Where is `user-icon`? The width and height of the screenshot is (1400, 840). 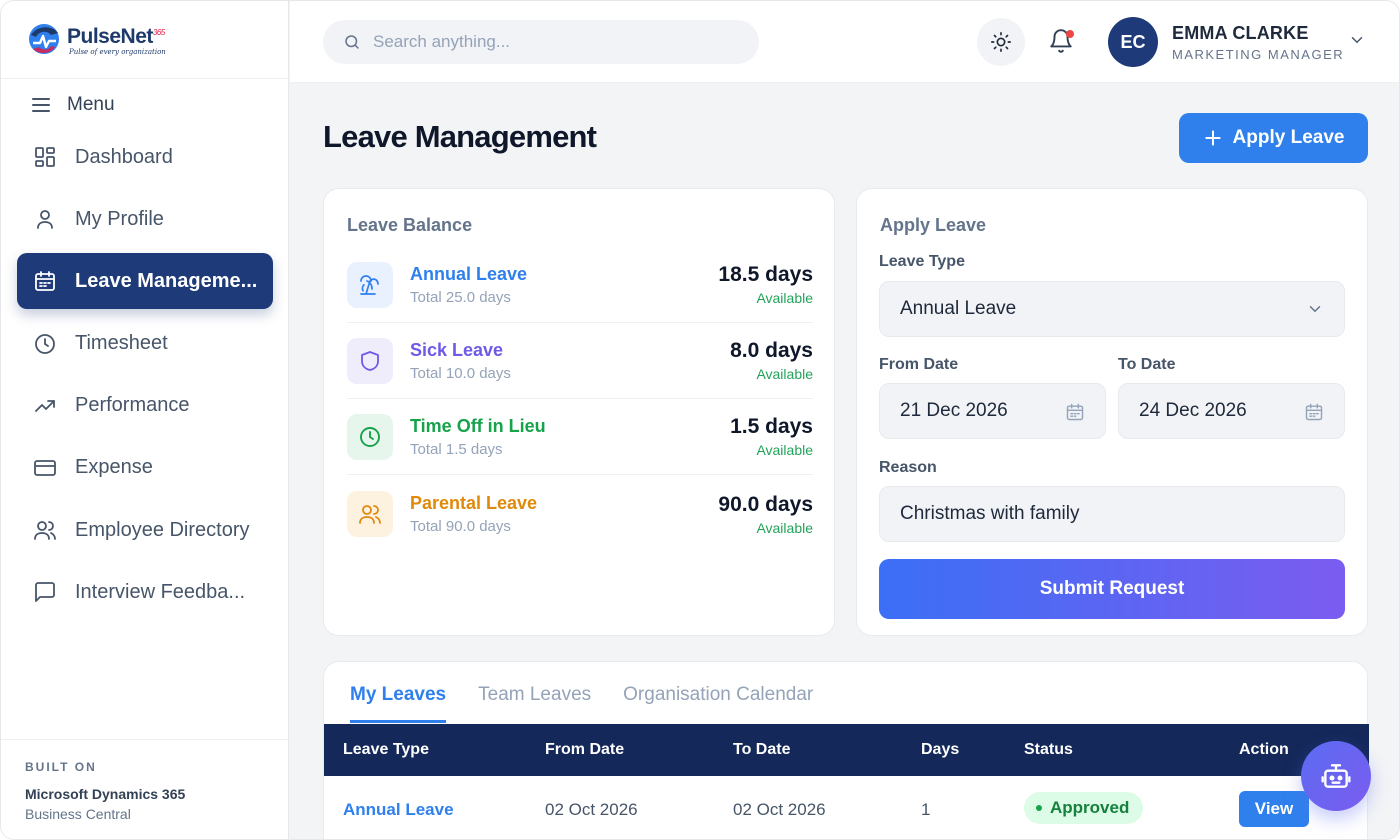
user-icon is located at coordinates (45, 220).